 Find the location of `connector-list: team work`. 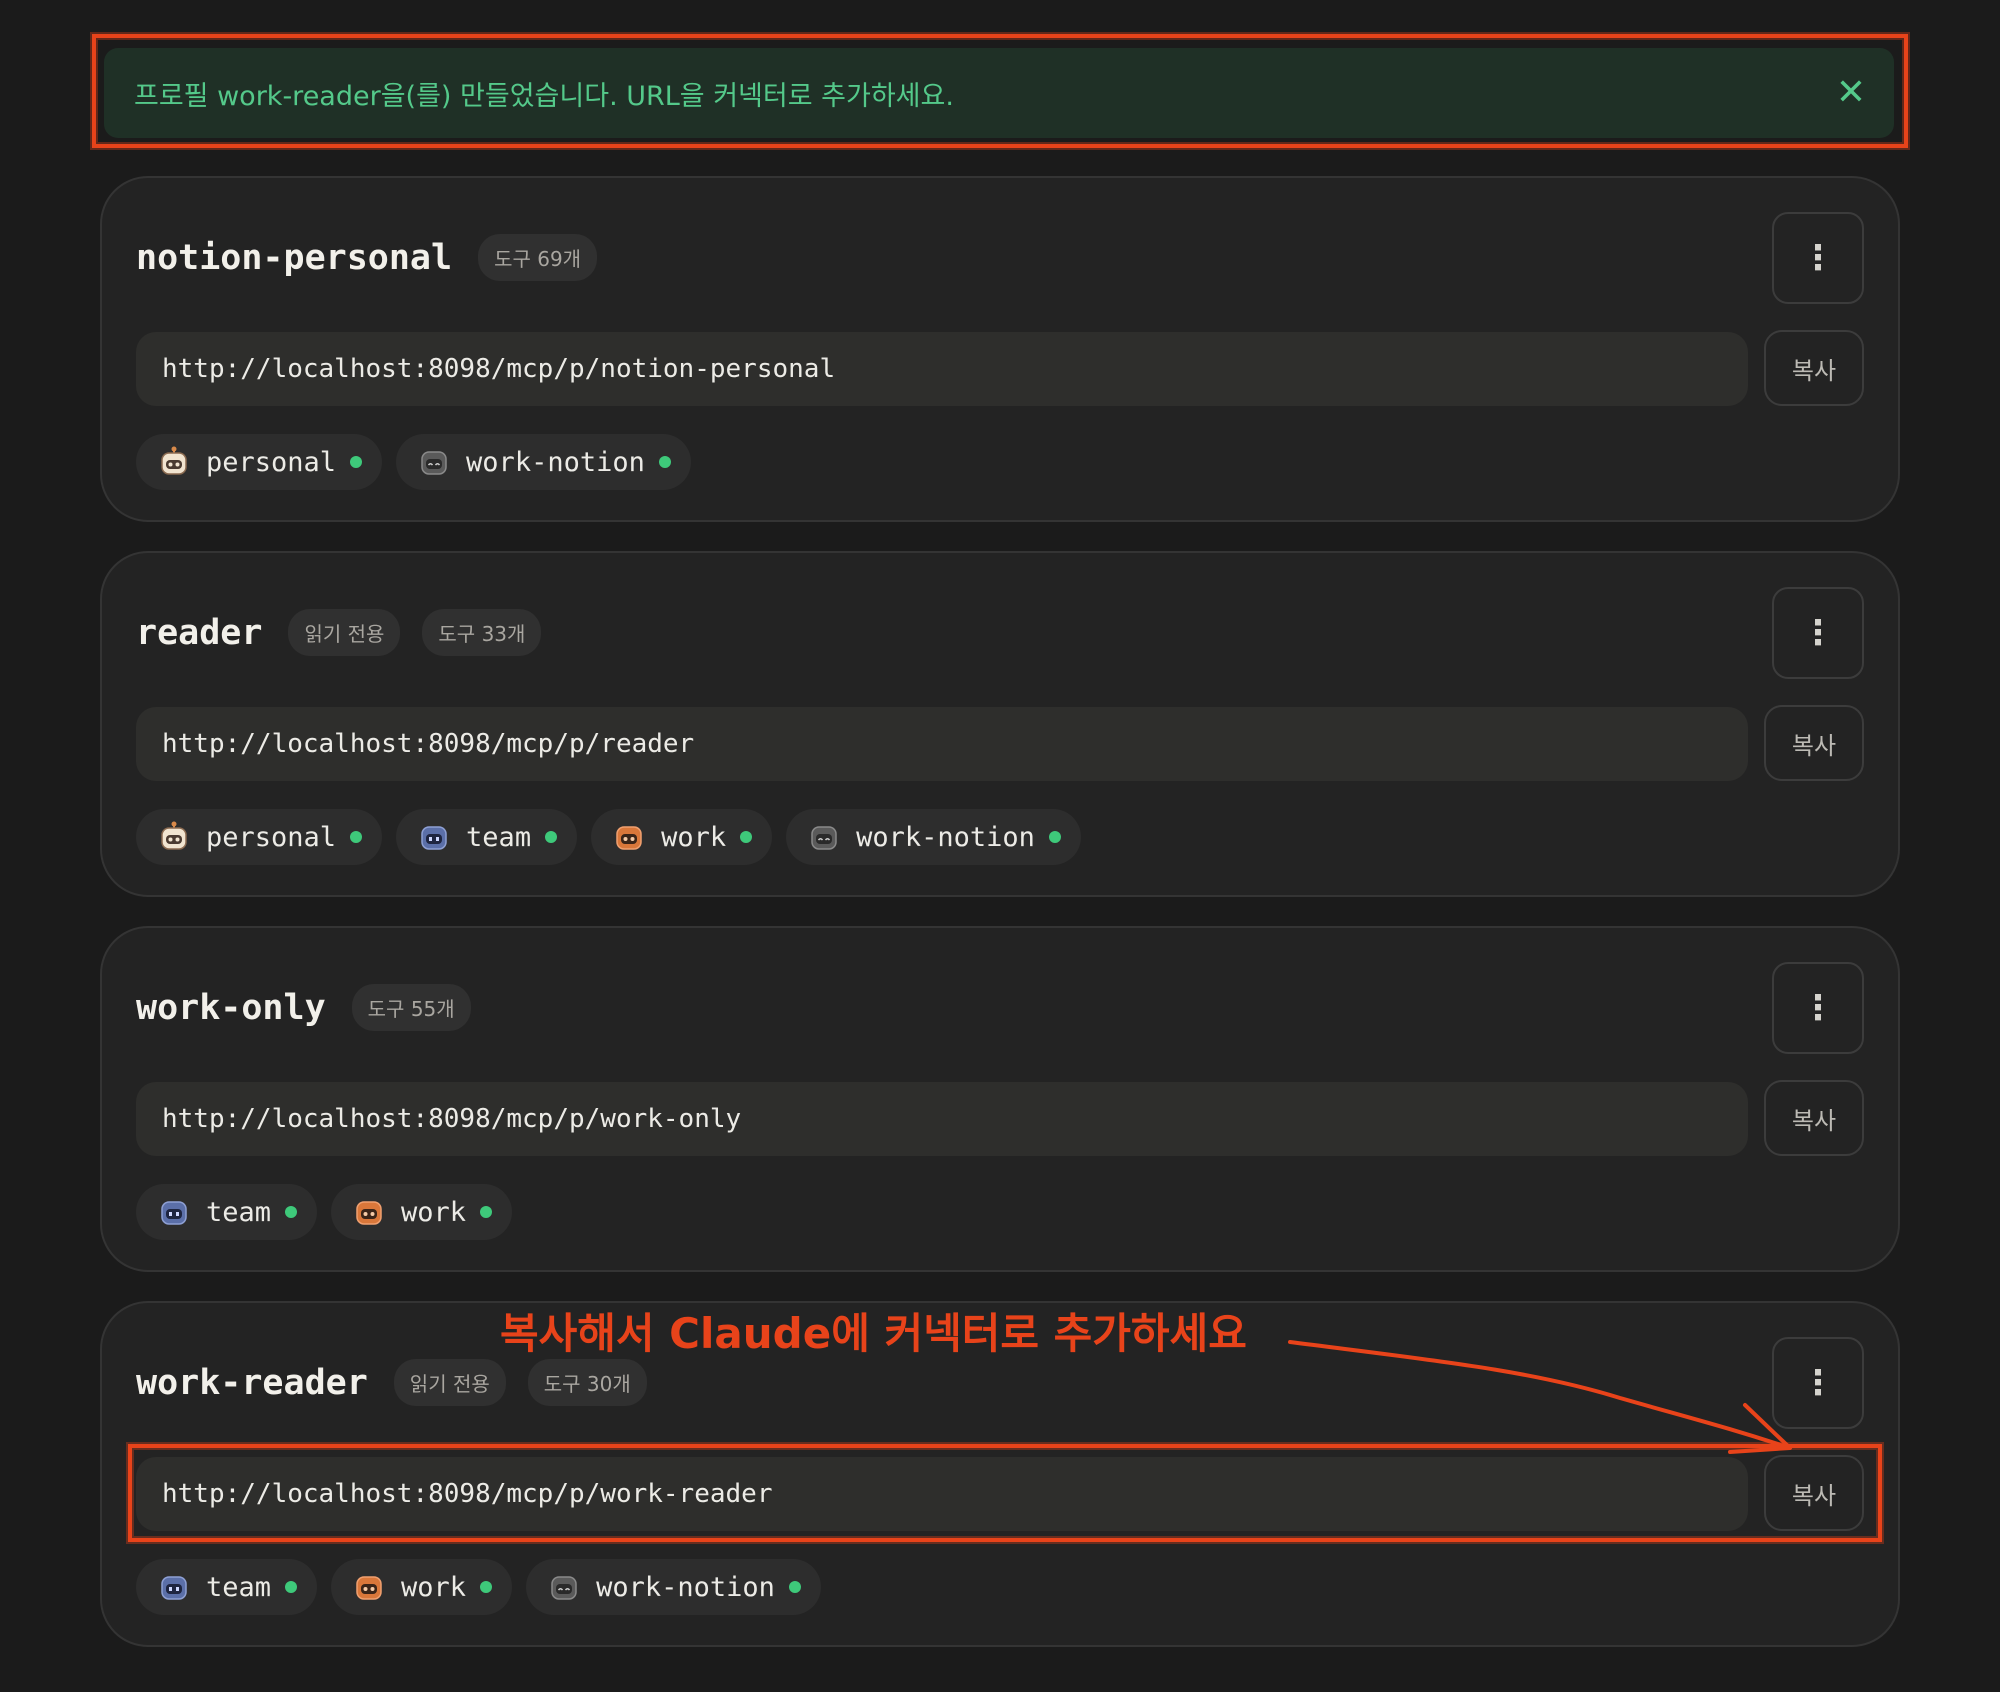

connector-list: team work is located at coordinates (331, 1212).